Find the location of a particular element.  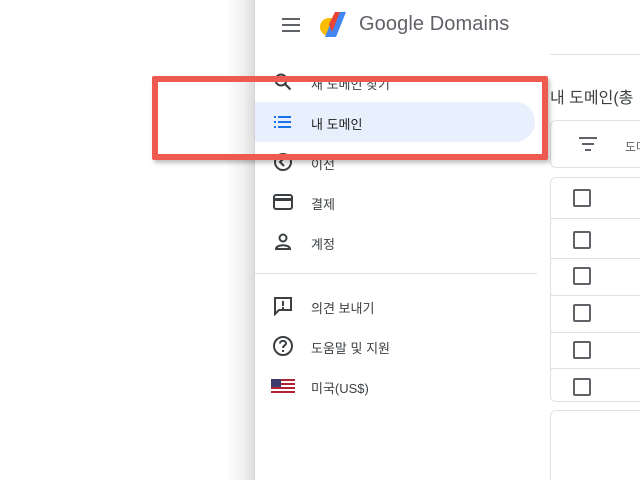

filter-icon is located at coordinates (588, 144).